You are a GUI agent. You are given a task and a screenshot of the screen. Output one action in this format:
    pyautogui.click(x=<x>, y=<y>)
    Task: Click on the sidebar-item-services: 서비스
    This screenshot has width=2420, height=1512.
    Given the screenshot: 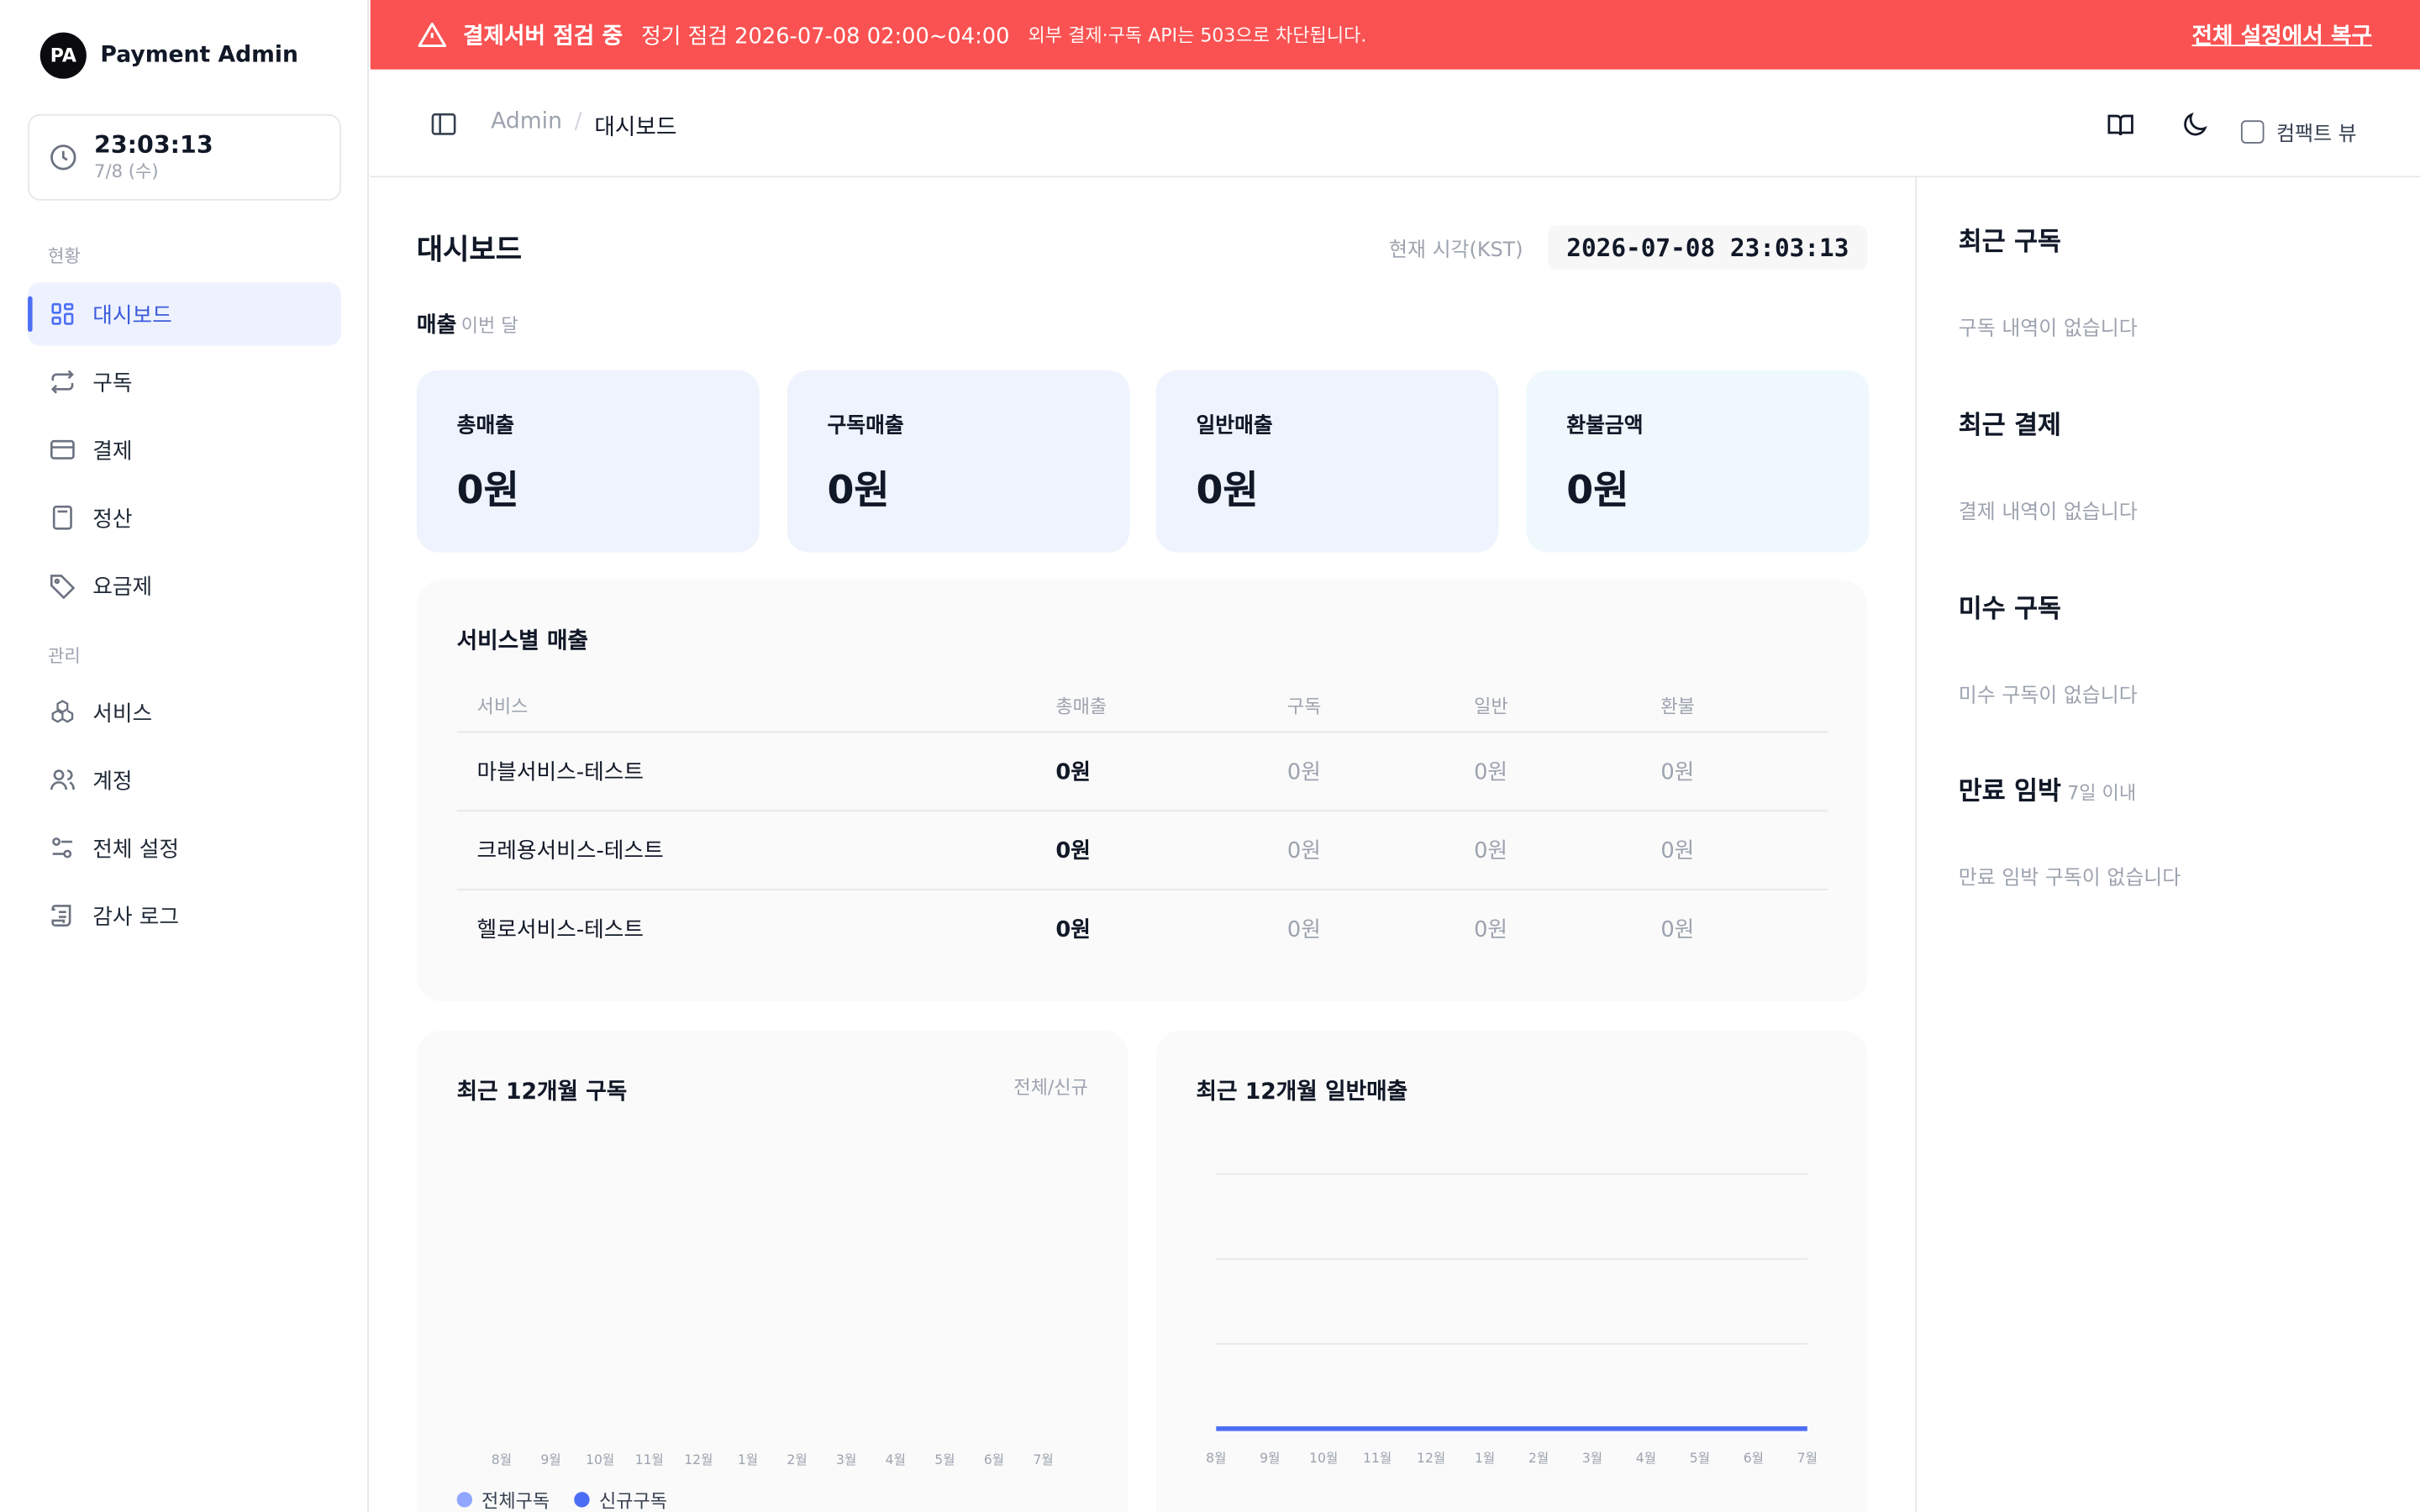 What is the action you would take?
    pyautogui.click(x=184, y=711)
    